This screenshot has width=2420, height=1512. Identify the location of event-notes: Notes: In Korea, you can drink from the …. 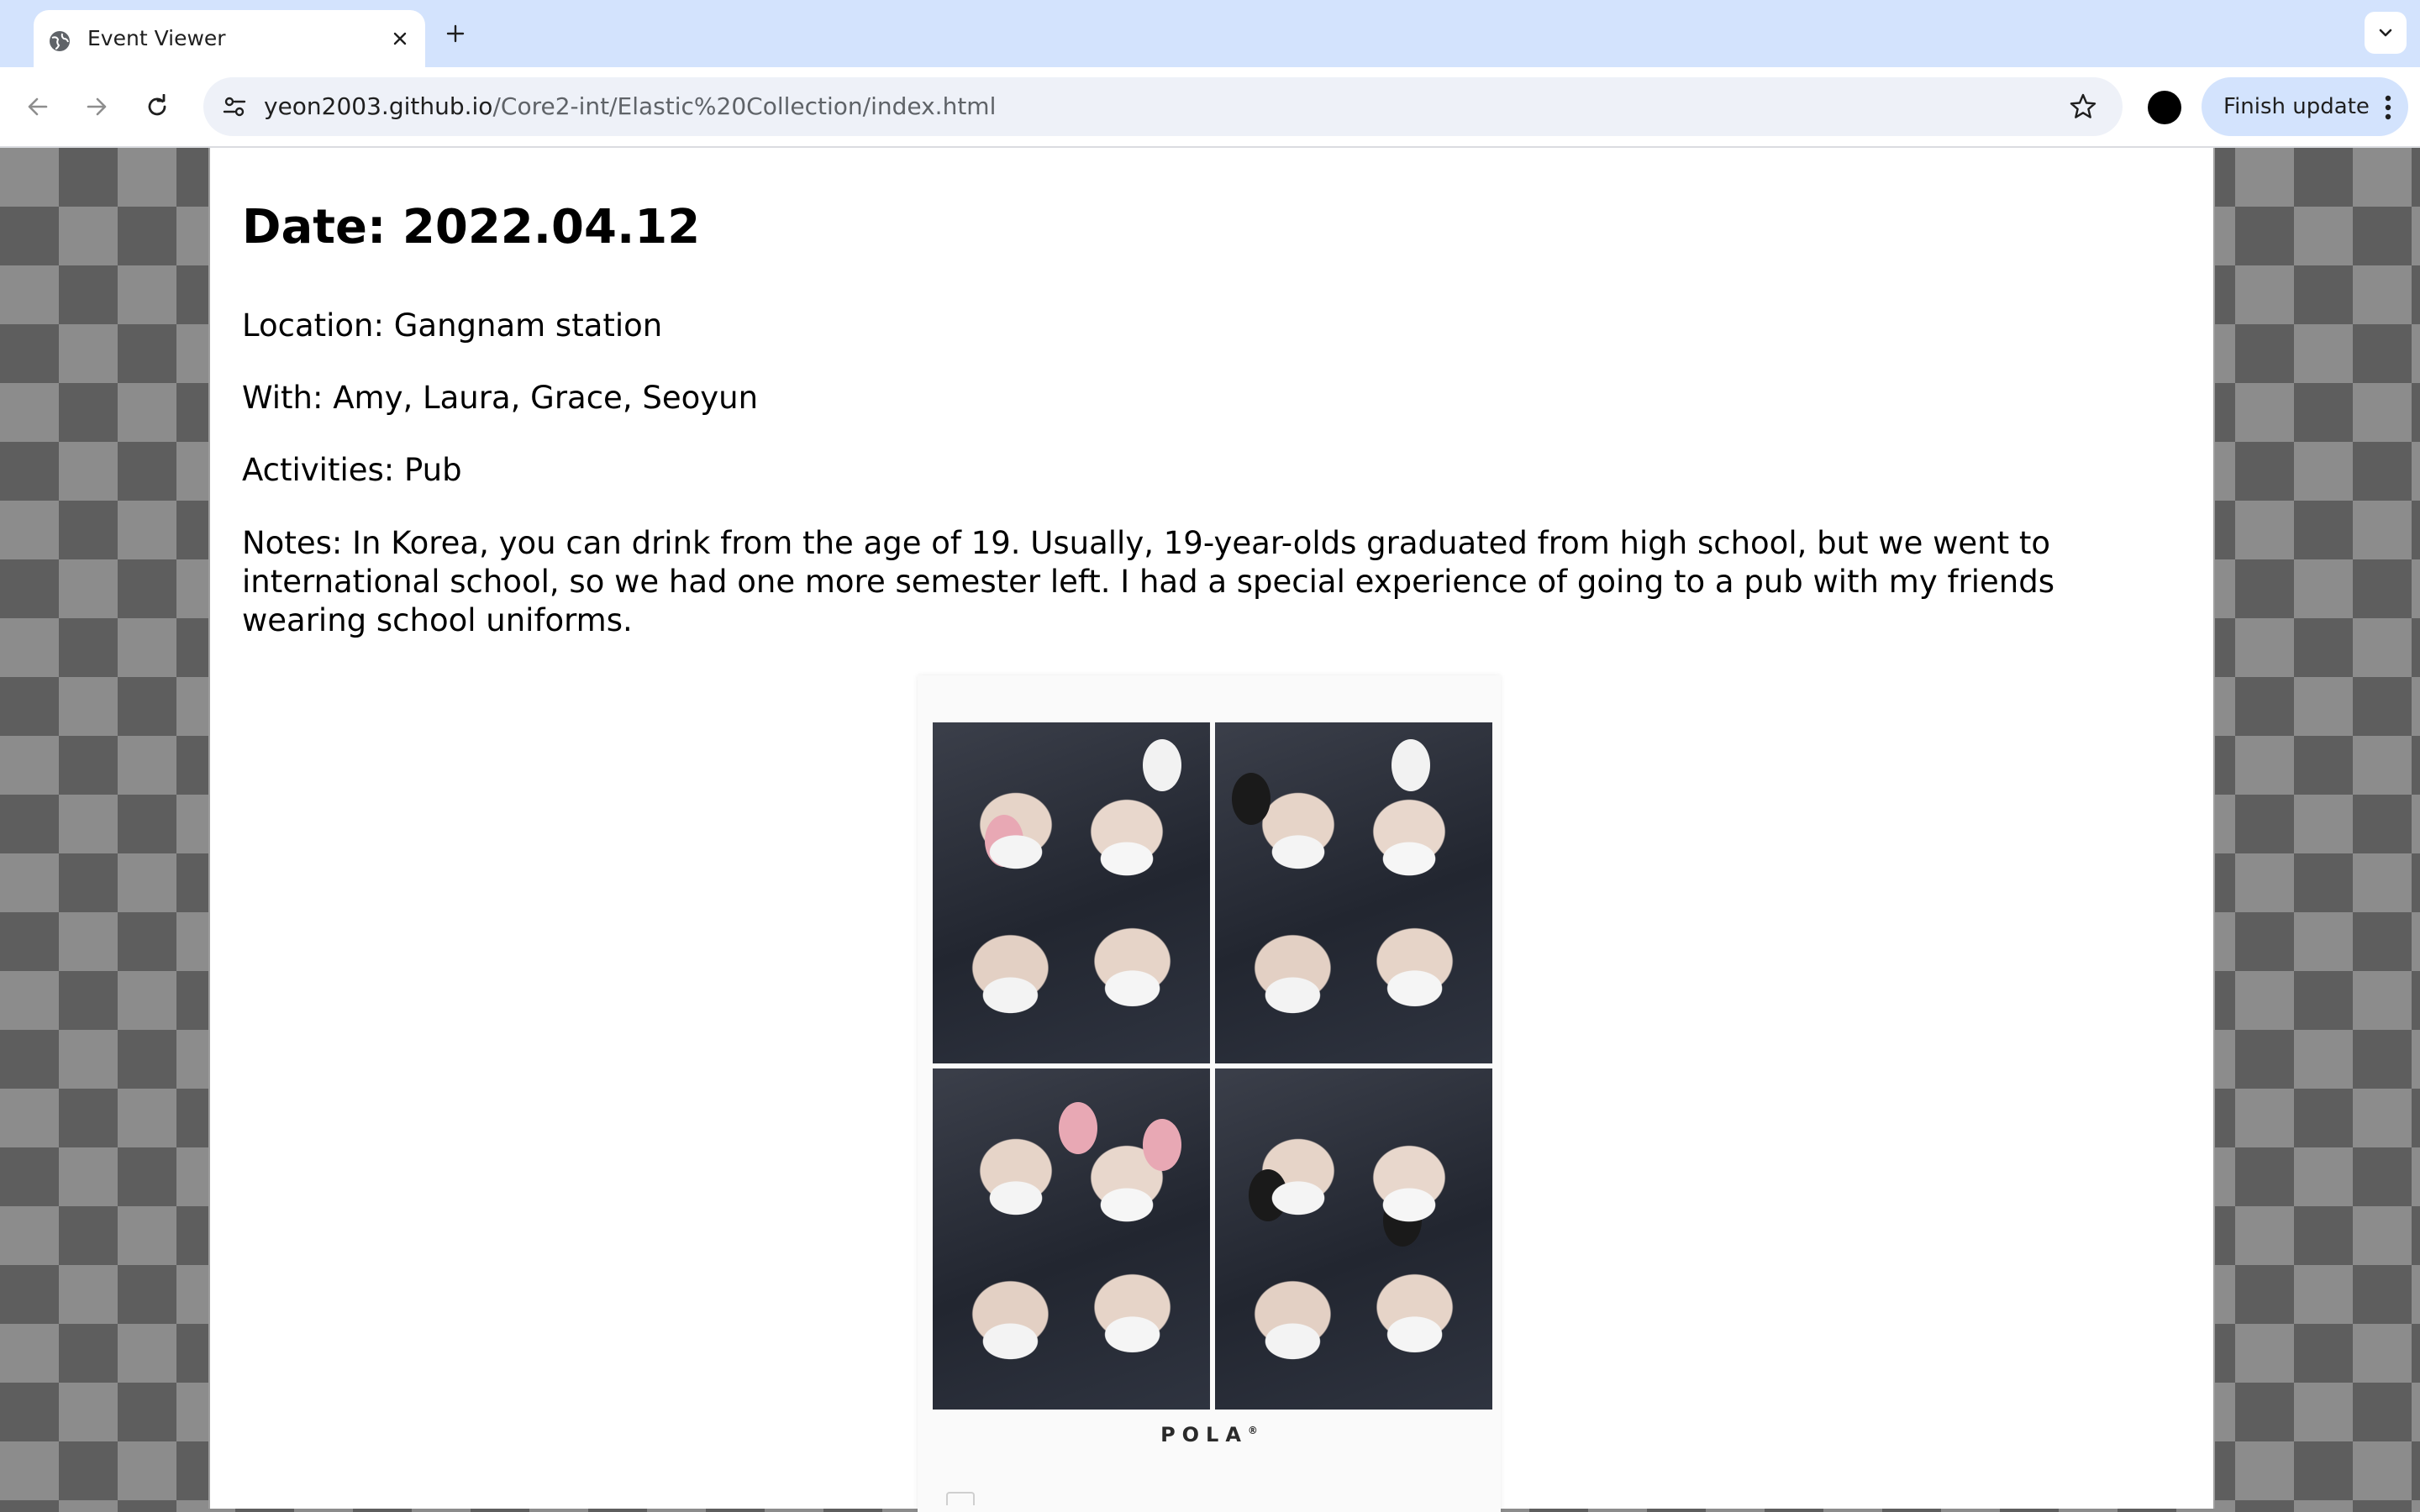
(1148, 581).